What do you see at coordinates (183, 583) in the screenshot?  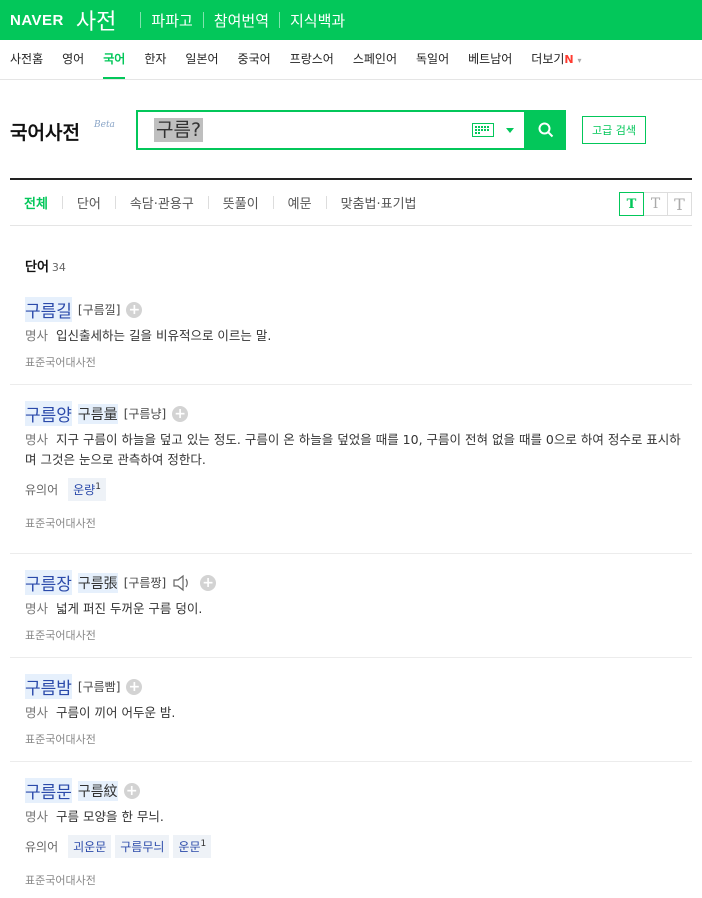 I see `speaker-icon` at bounding box center [183, 583].